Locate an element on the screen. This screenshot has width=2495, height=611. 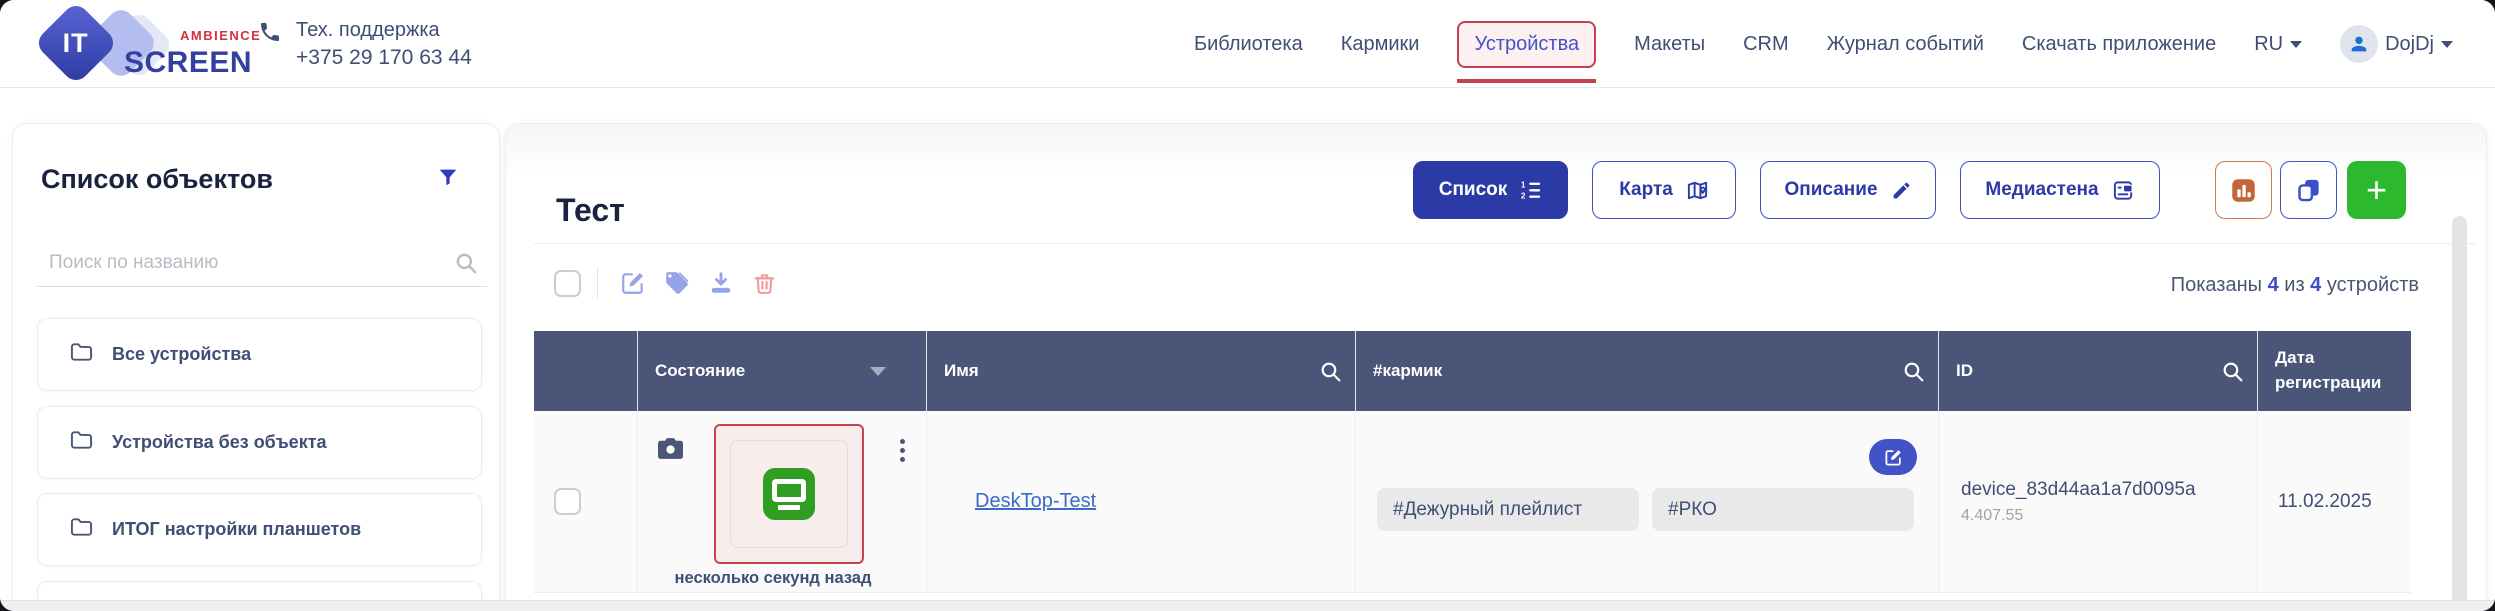
button-label: Список is located at coordinates (1473, 189).